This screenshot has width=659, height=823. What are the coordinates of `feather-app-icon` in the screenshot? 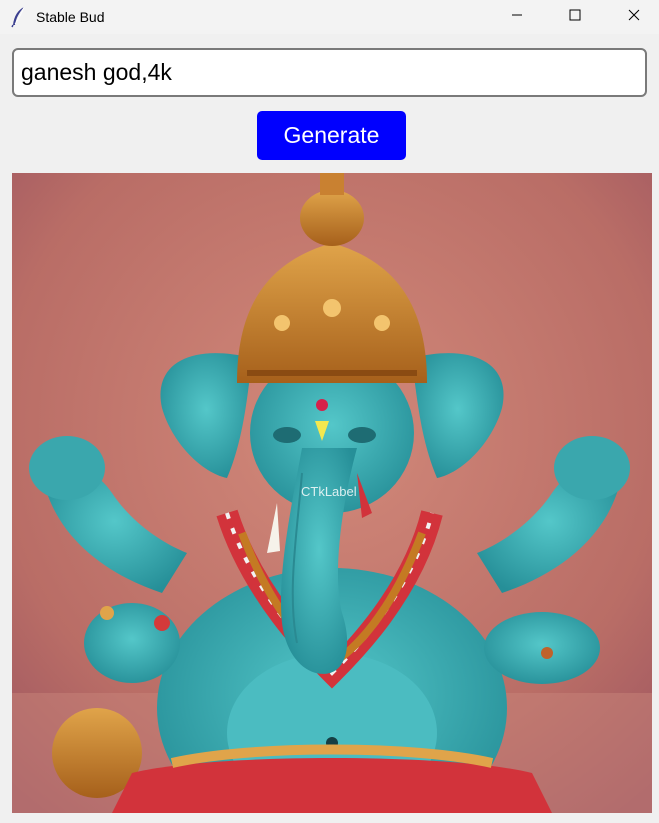 It's located at (19, 17).